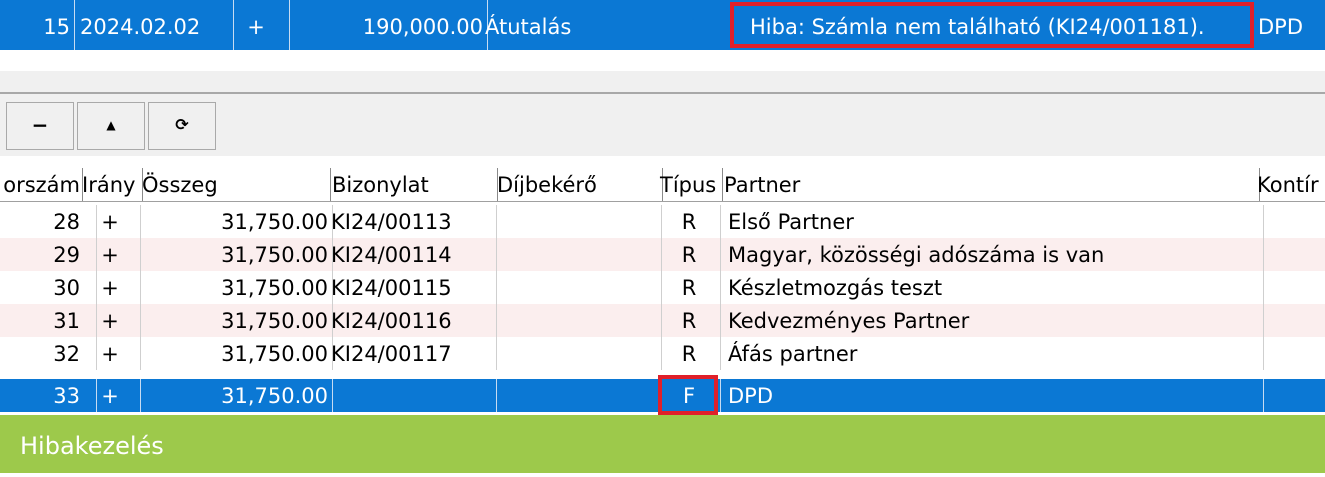  I want to click on table-row: 32 + 31,750.00 KI24/00117 R Áfás partner, so click(662, 353).